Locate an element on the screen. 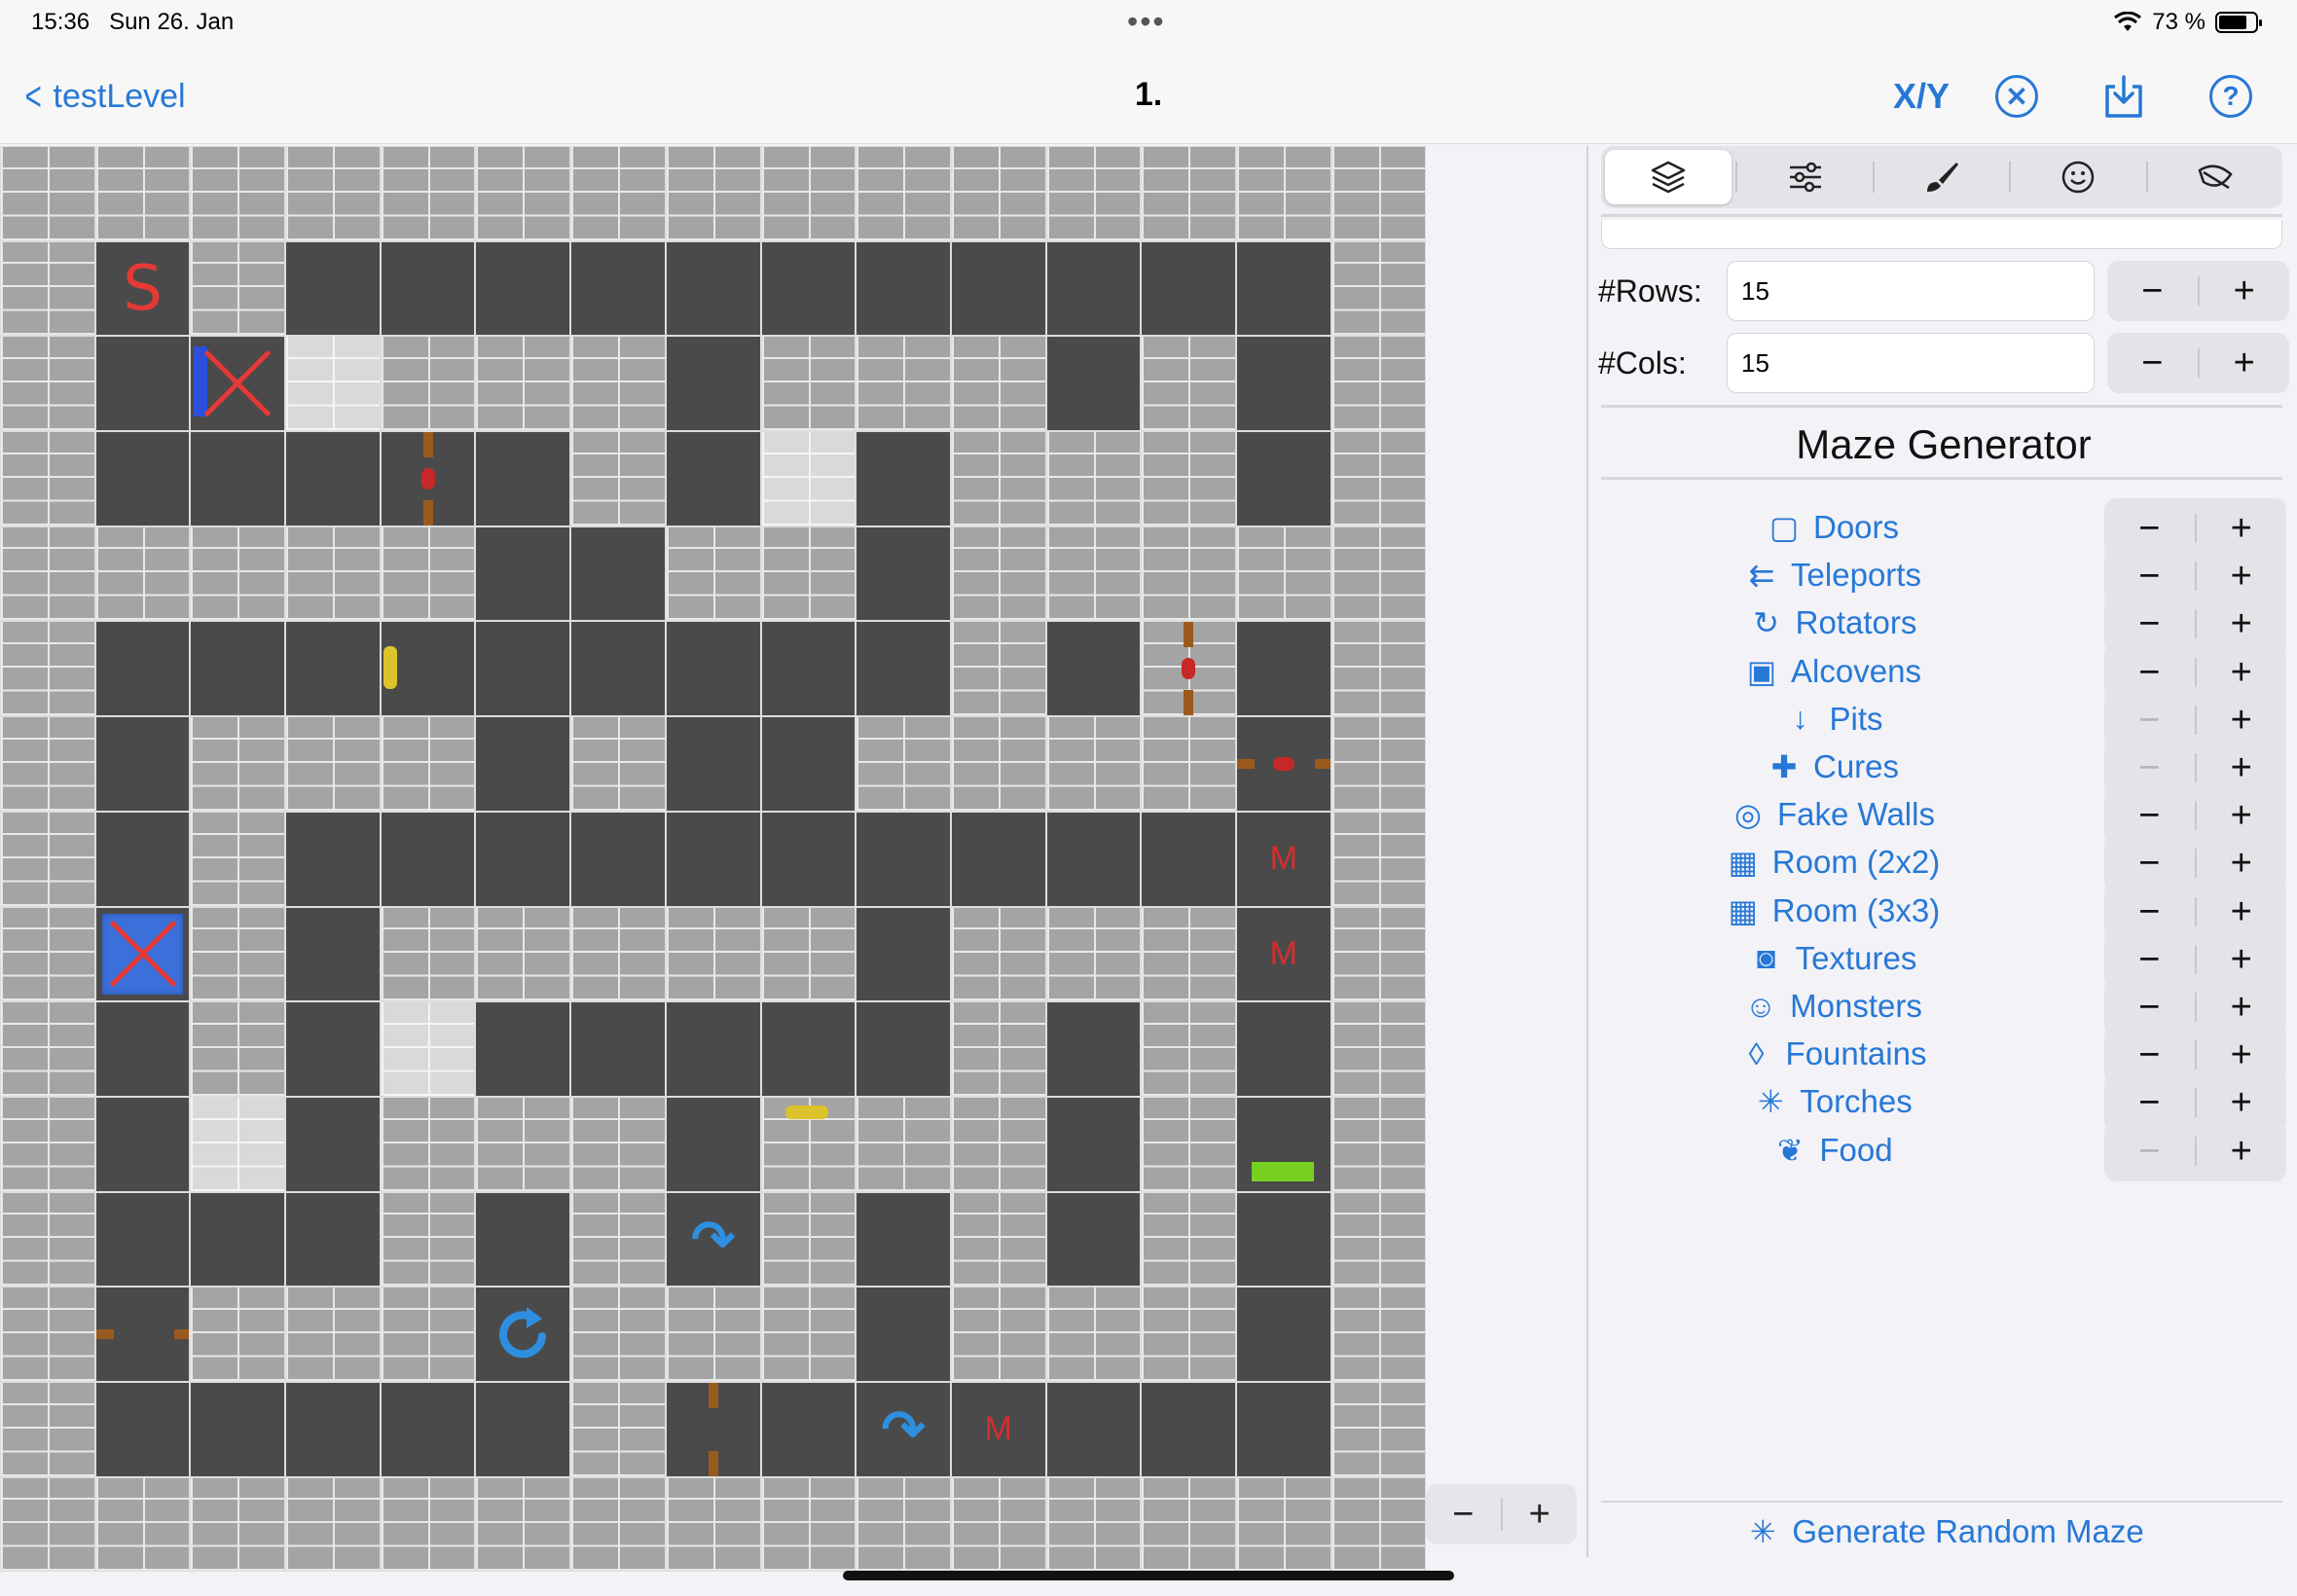  tab-settings is located at coordinates (1805, 177).